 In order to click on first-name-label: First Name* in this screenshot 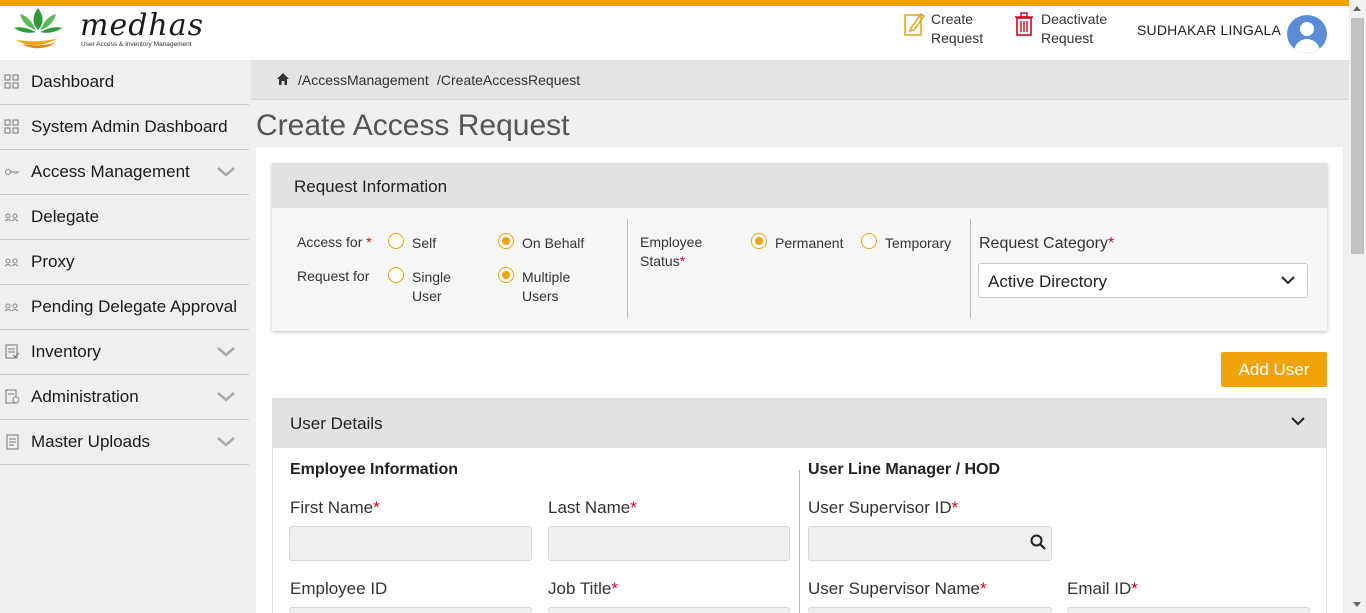, I will do `click(335, 507)`.